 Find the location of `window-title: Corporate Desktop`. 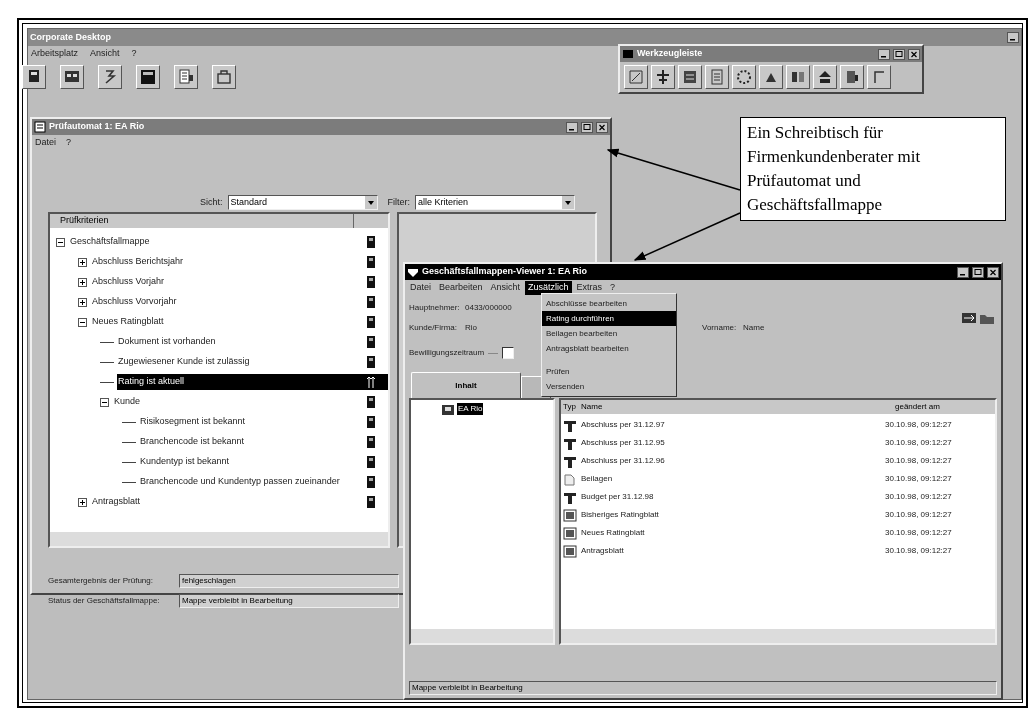

window-title: Corporate Desktop is located at coordinates (70, 37).